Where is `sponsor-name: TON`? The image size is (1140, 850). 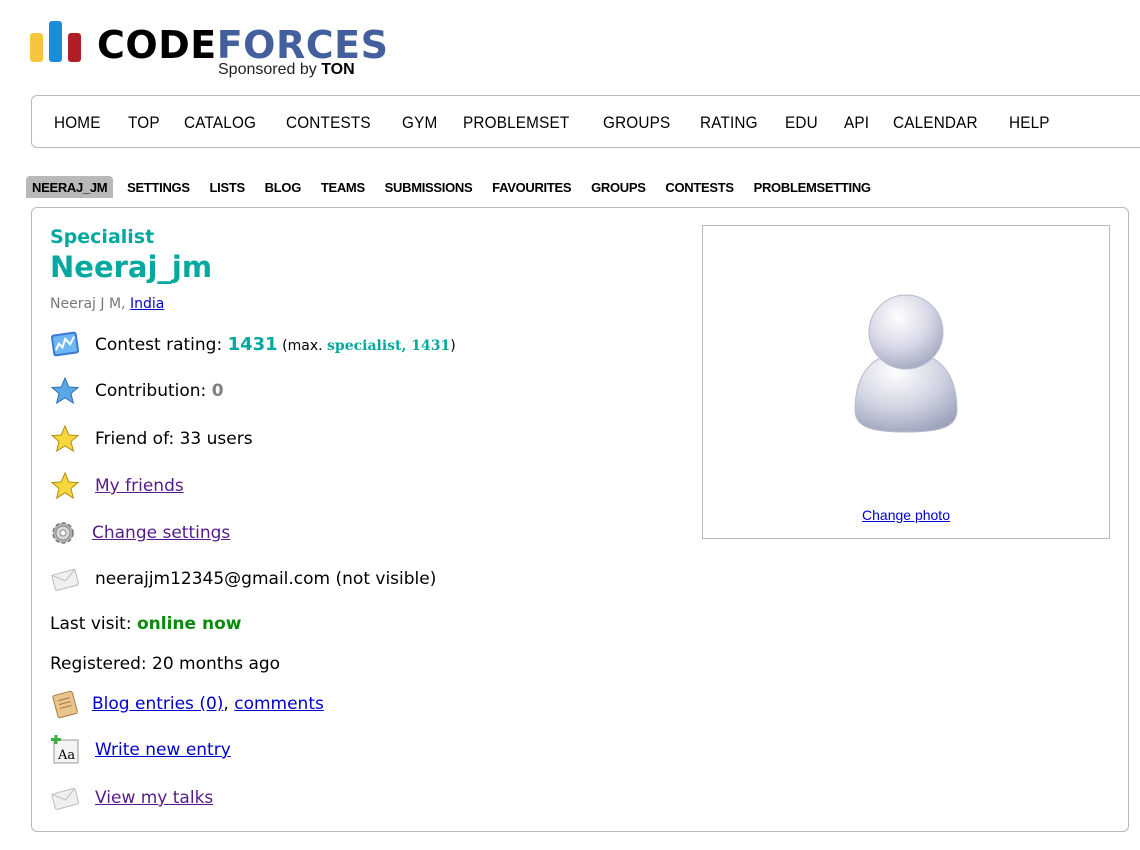 sponsor-name: TON is located at coordinates (338, 69).